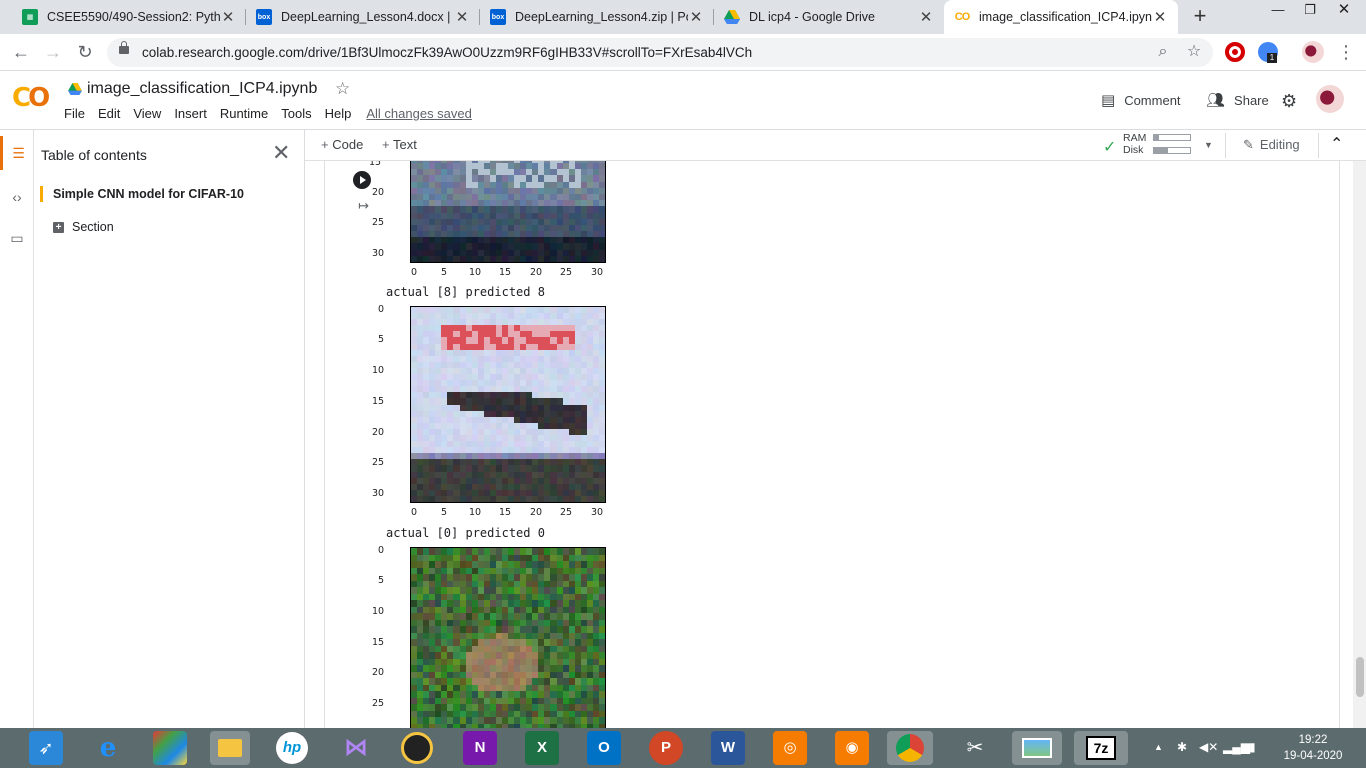  I want to click on notebook-title: image_classification_ICP4.ipynb, so click(202, 89).